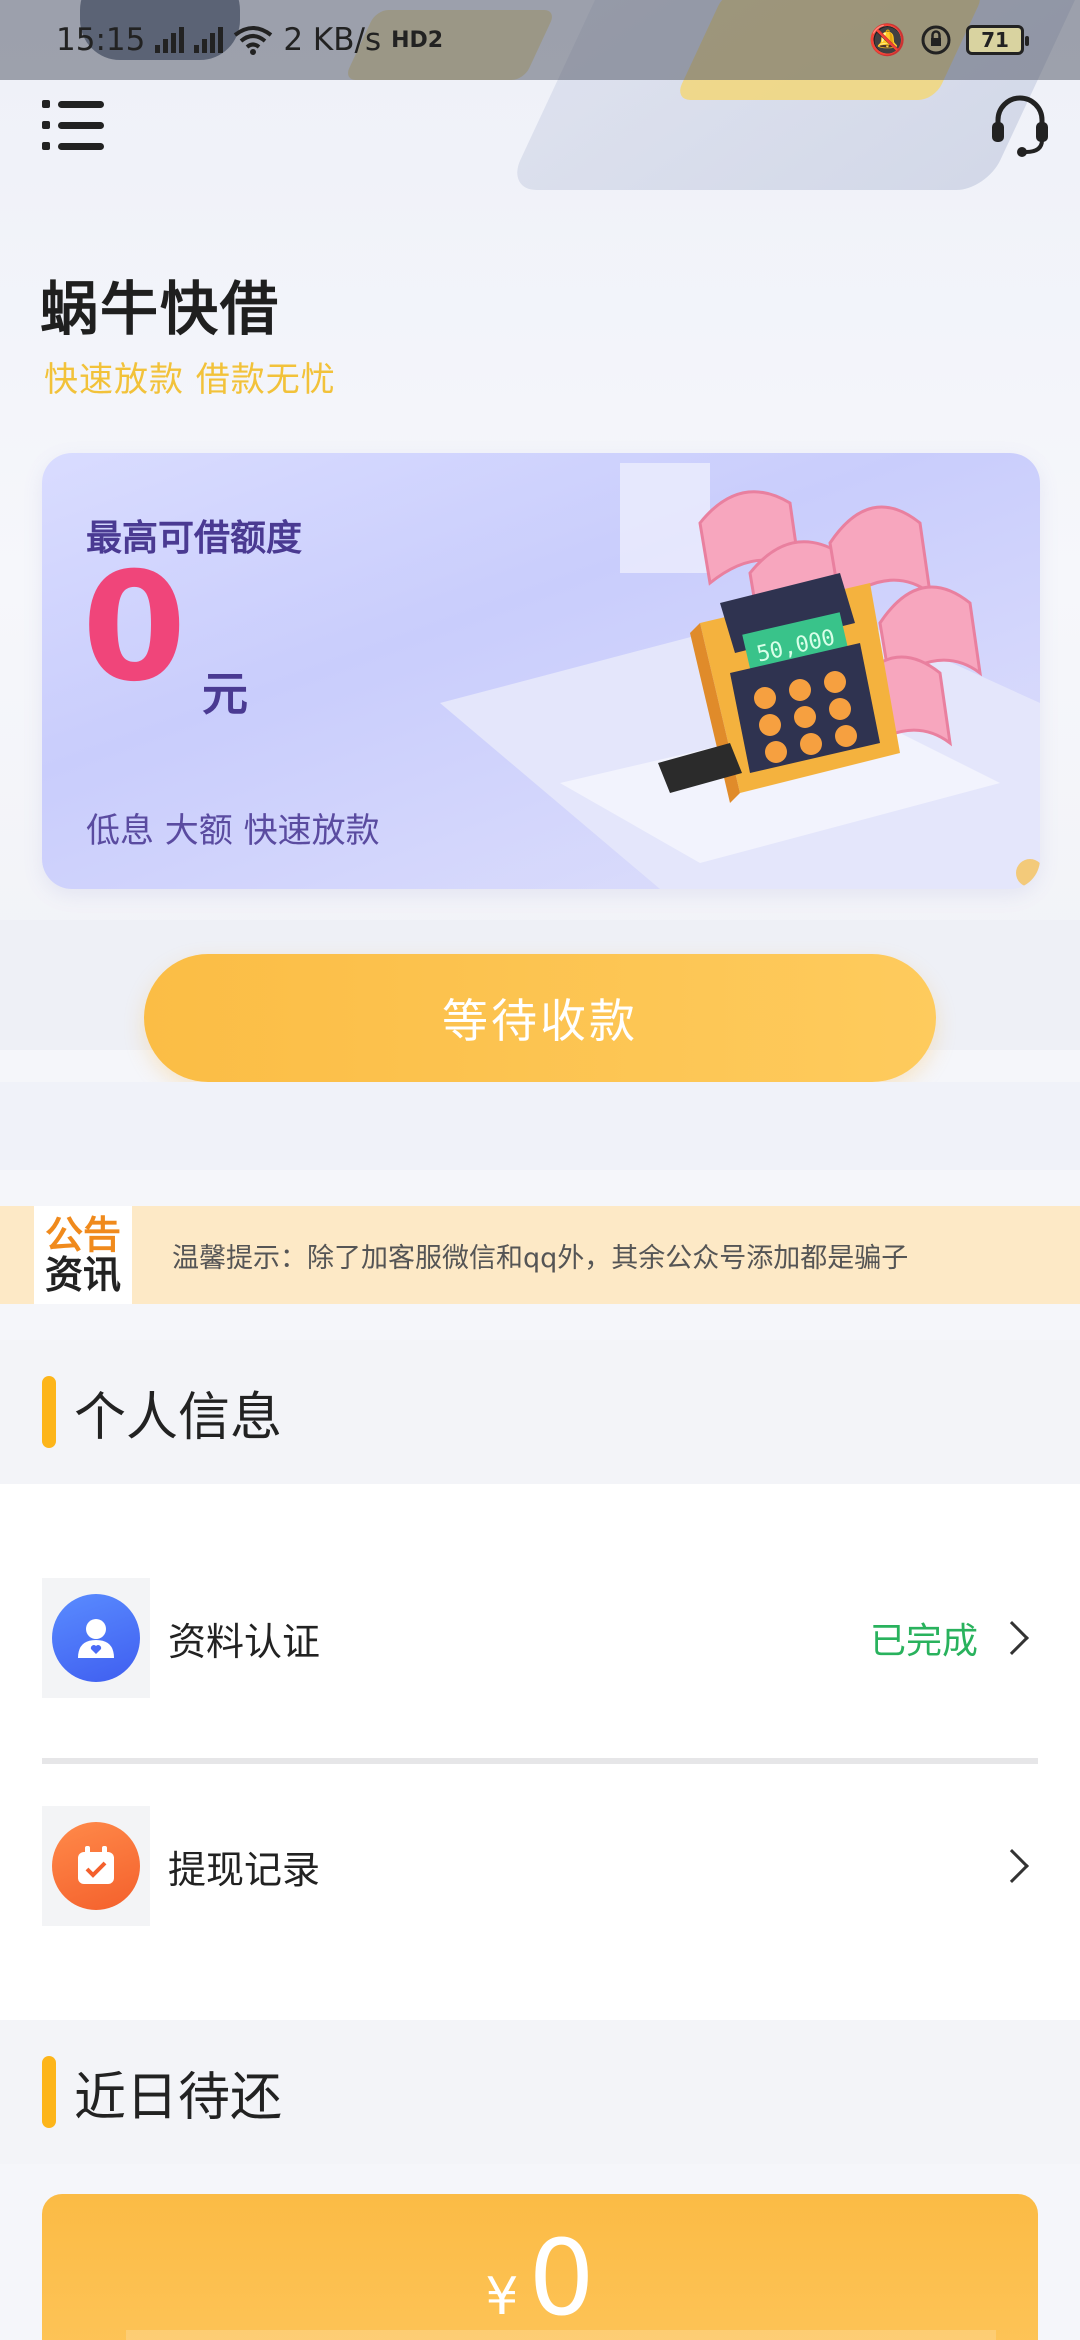  I want to click on list-item-profile-verification: 资料认证 已完成, so click(540, 1638).